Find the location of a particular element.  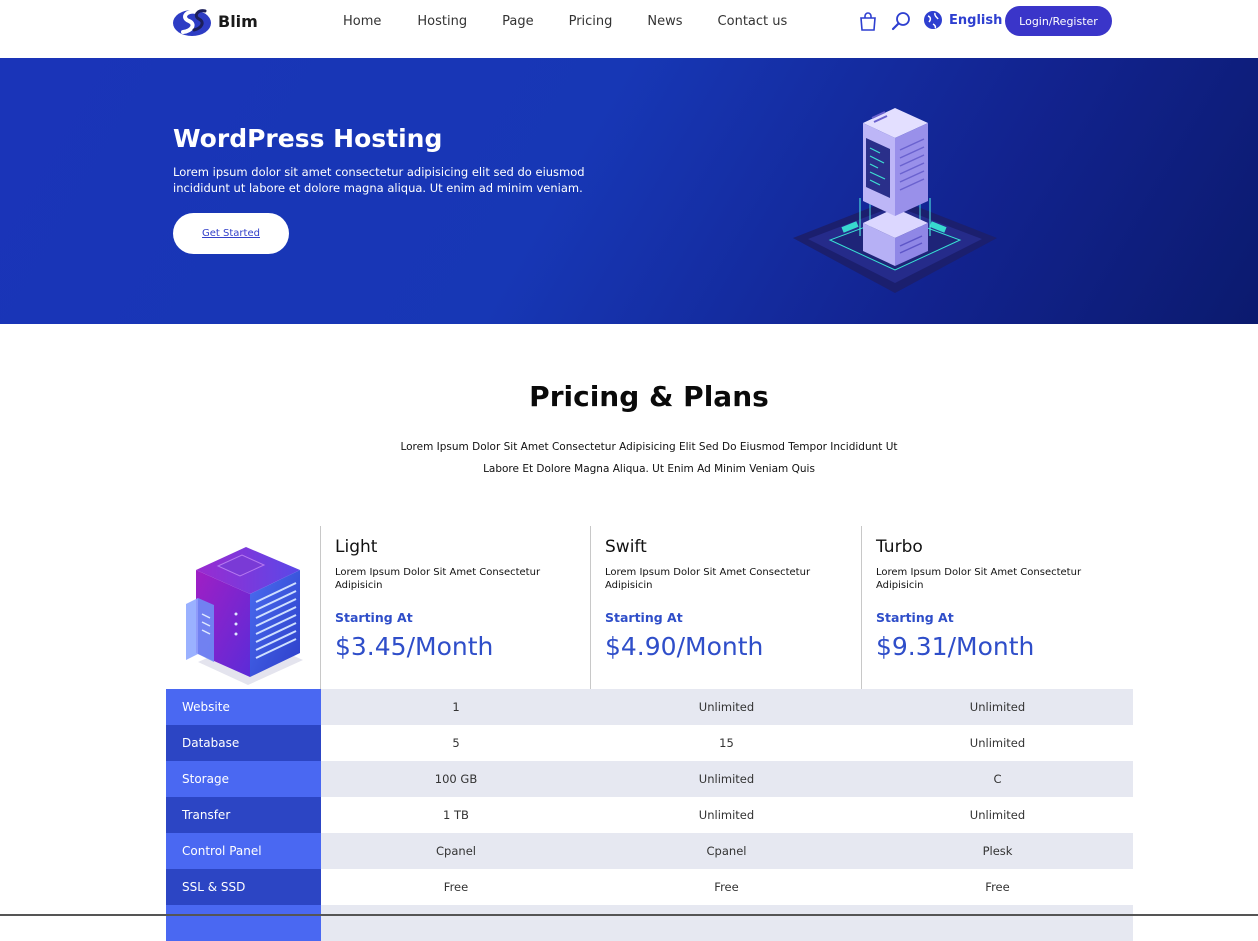

feature-value: 1 is located at coordinates (456, 707).